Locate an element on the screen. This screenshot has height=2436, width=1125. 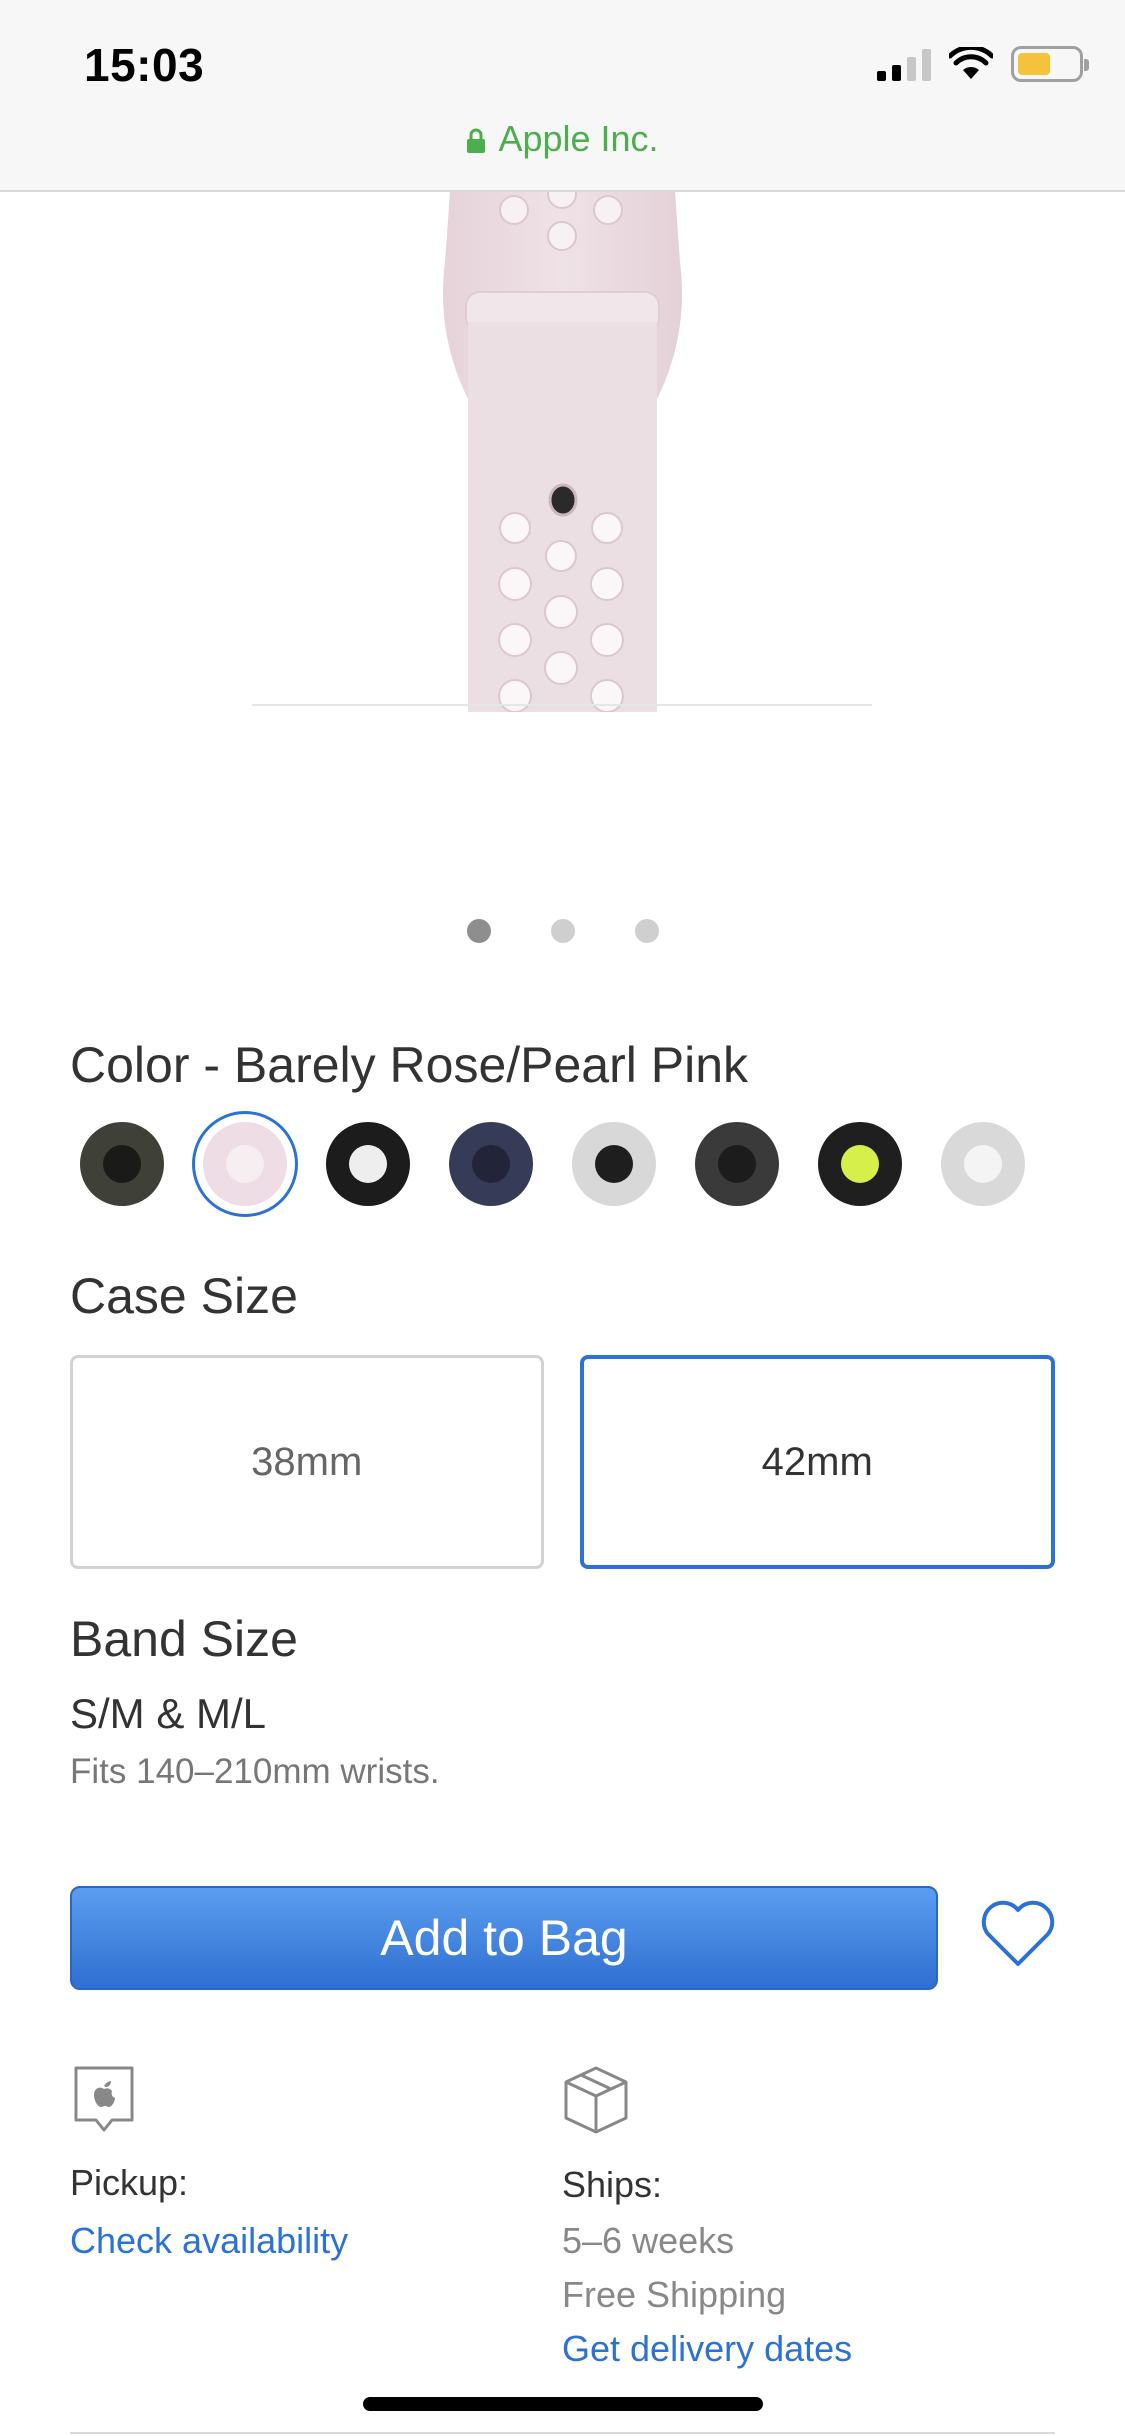
url-bar: Apple Inc. is located at coordinates (562, 139).